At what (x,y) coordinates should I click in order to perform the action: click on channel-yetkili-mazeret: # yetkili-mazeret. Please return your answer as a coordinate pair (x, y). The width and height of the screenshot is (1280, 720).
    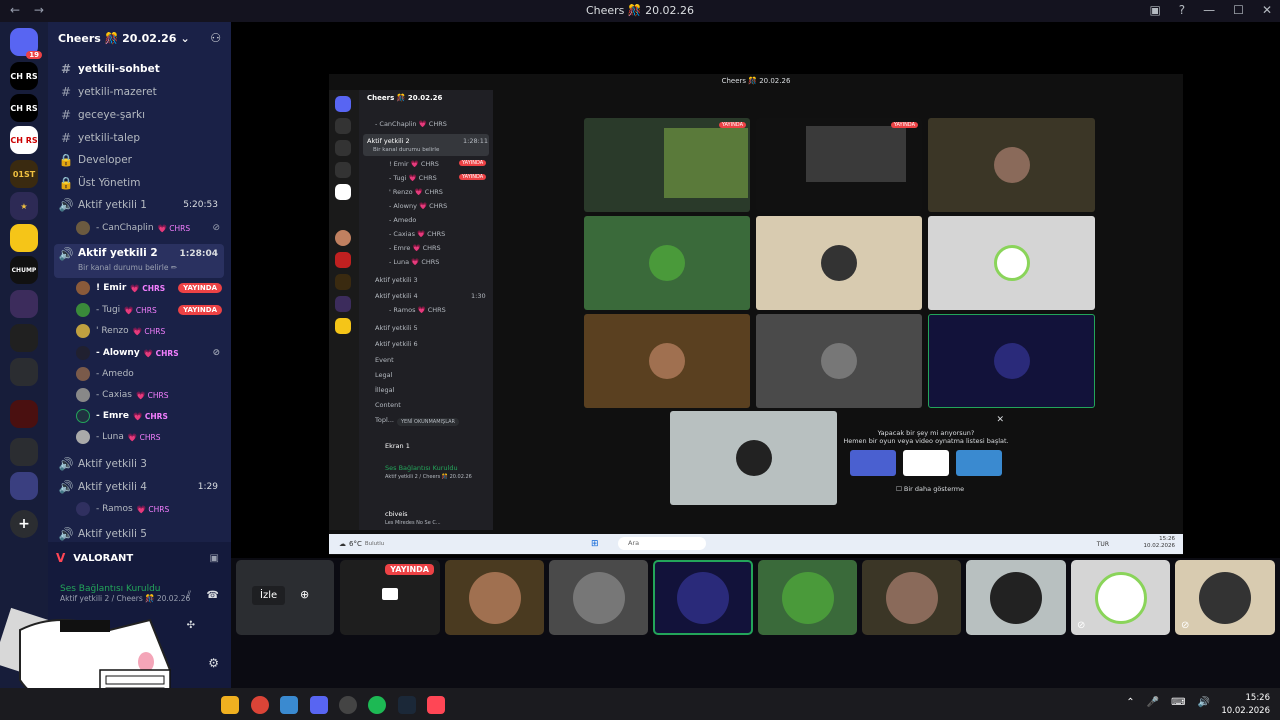
    Looking at the image, I should click on (139, 92).